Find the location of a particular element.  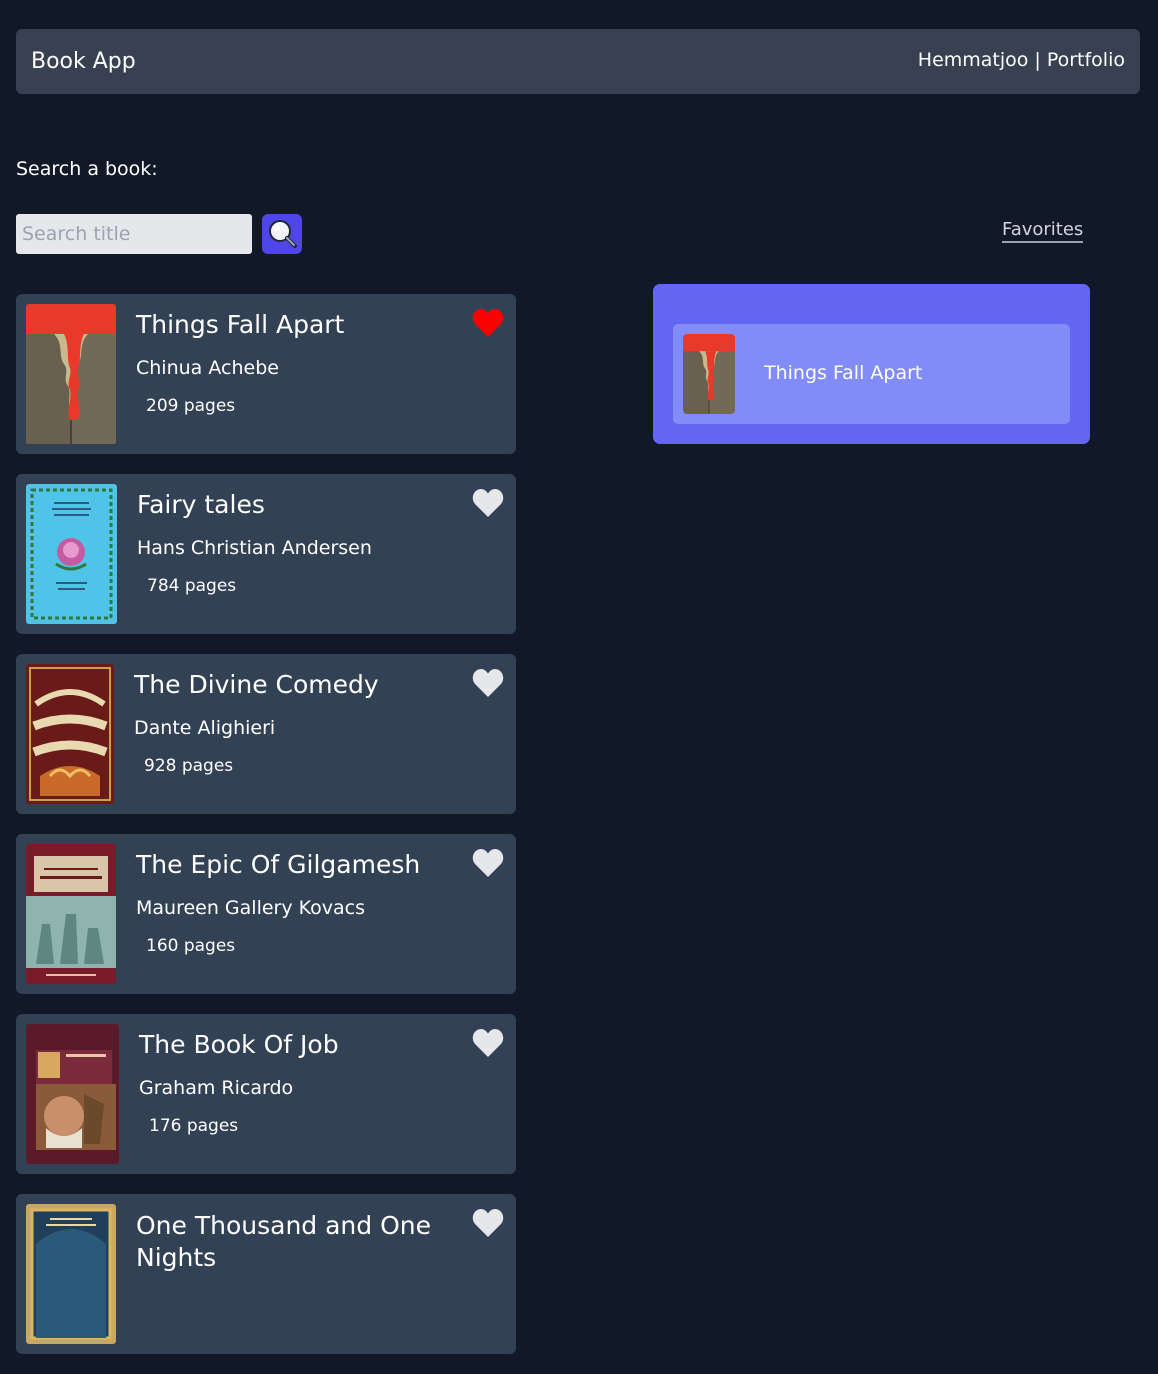

magnifier-icon is located at coordinates (283, 234).